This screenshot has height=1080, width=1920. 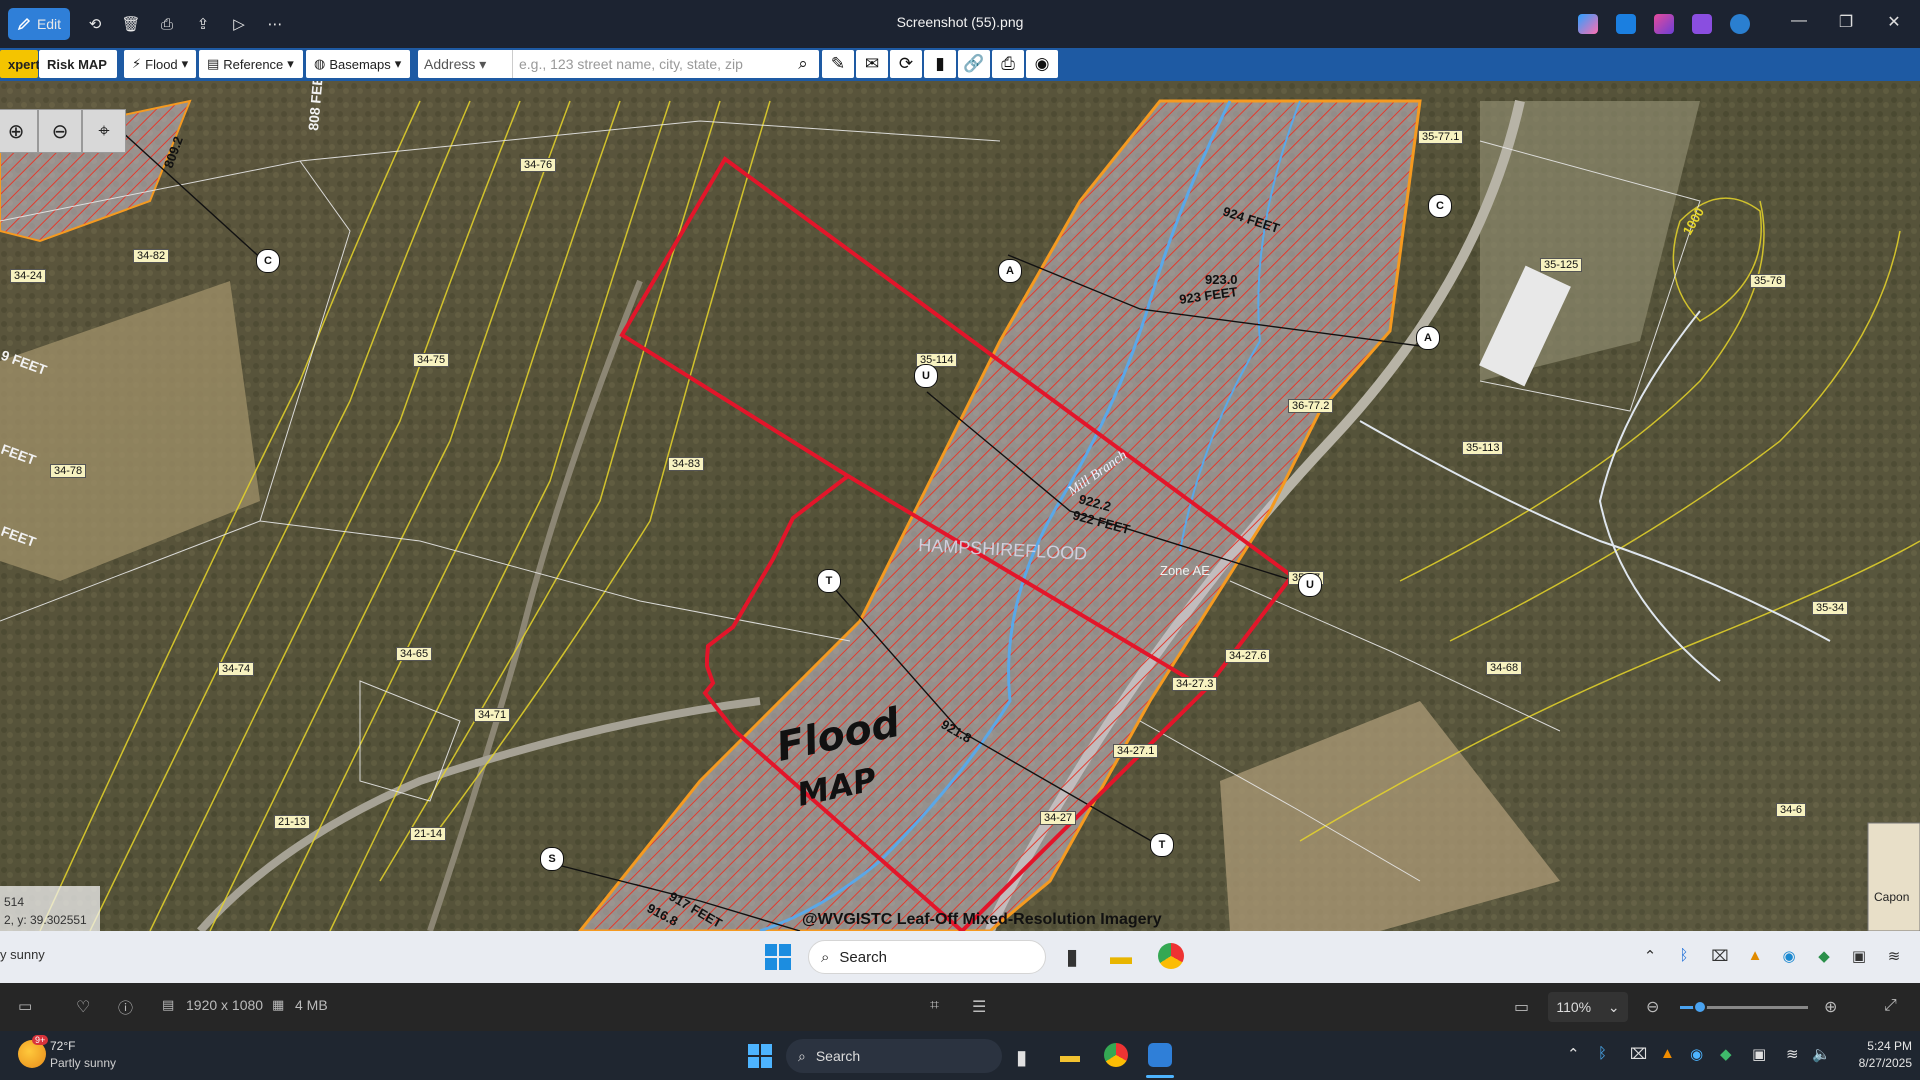 What do you see at coordinates (979, 1007) in the screenshot?
I see `text-extract-icon: ☰` at bounding box center [979, 1007].